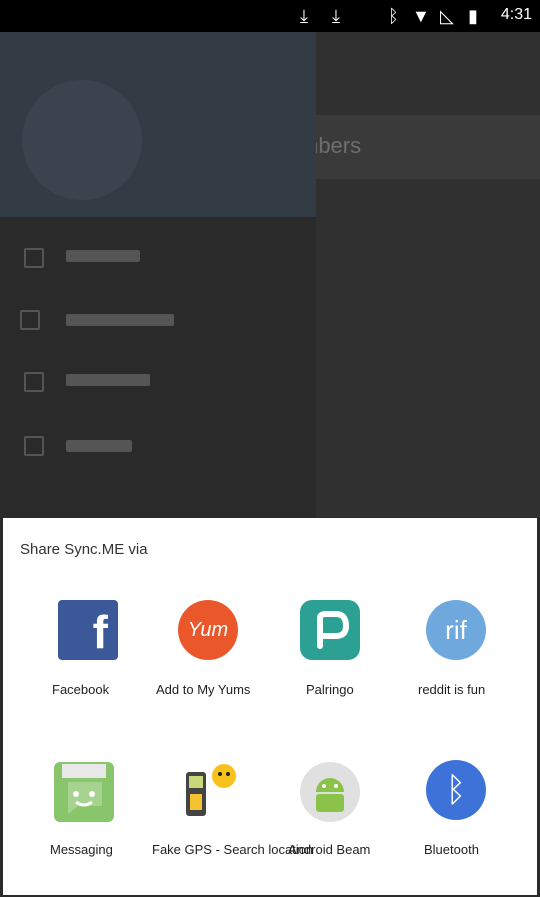 This screenshot has height=897, width=540. Describe the element at coordinates (451, 689) in the screenshot. I see `app-label-reddit-is-fun: reddit is fun` at that location.